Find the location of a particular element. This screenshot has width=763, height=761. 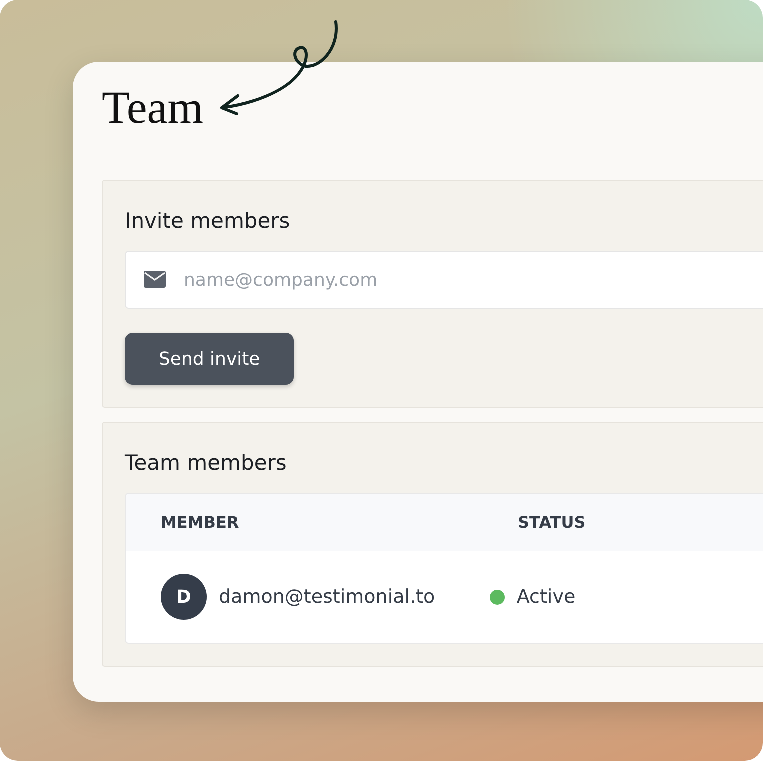

avatar: D is located at coordinates (184, 597).